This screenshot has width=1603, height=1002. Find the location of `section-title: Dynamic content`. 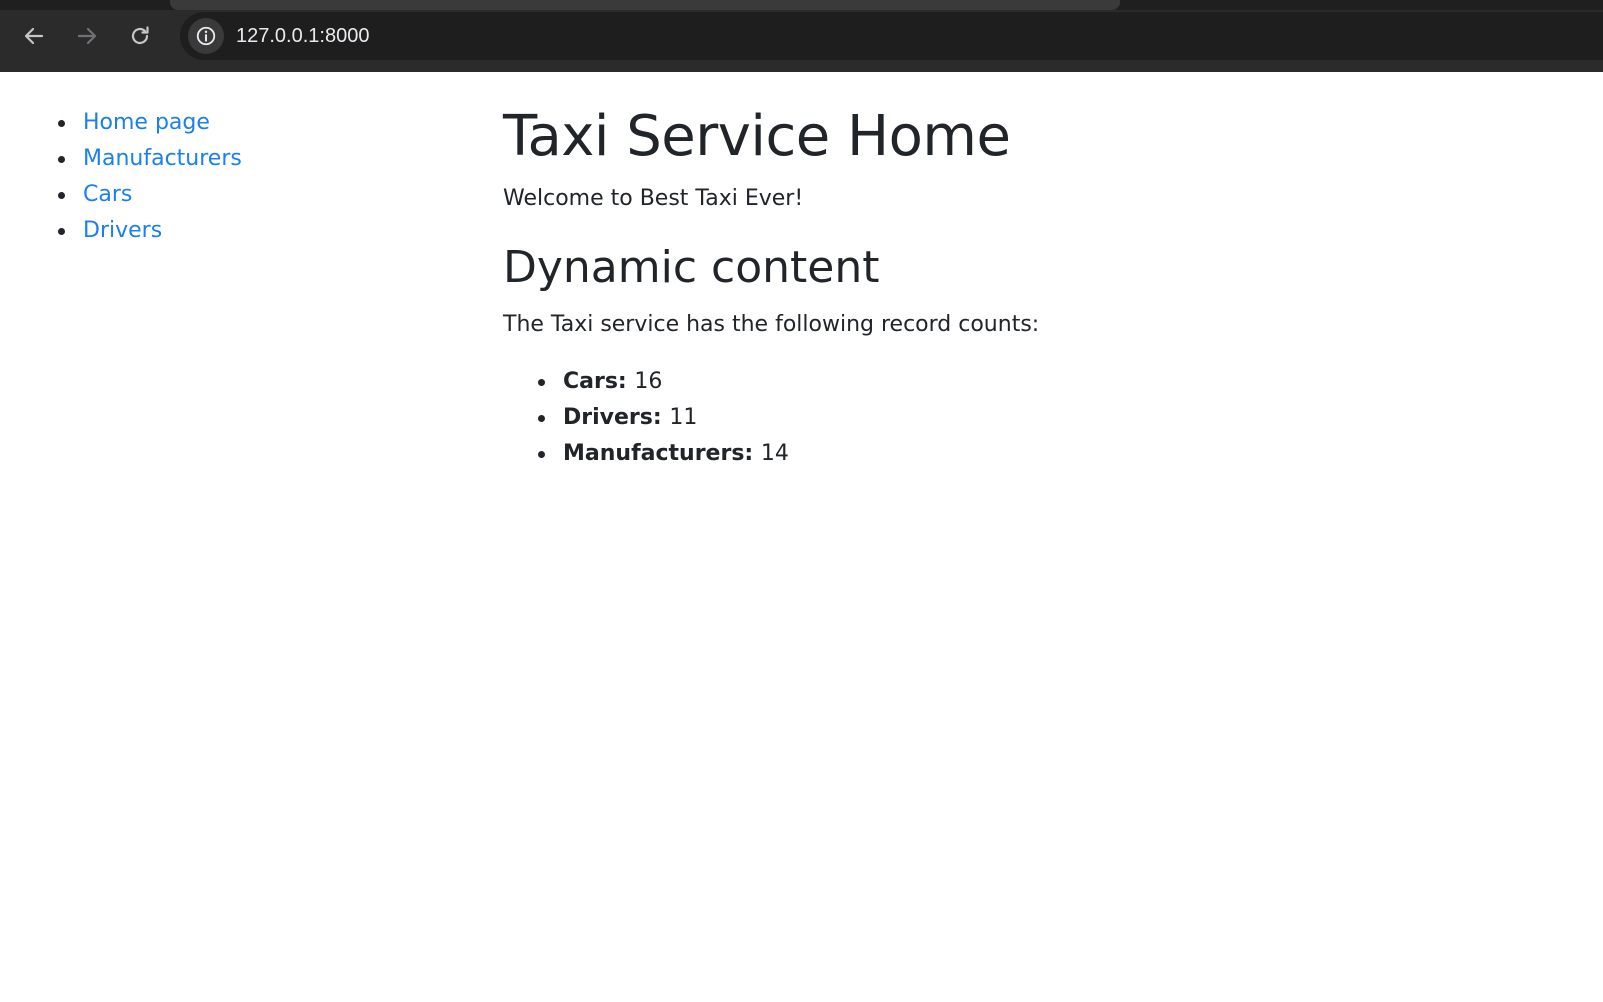

section-title: Dynamic content is located at coordinates (691, 267).